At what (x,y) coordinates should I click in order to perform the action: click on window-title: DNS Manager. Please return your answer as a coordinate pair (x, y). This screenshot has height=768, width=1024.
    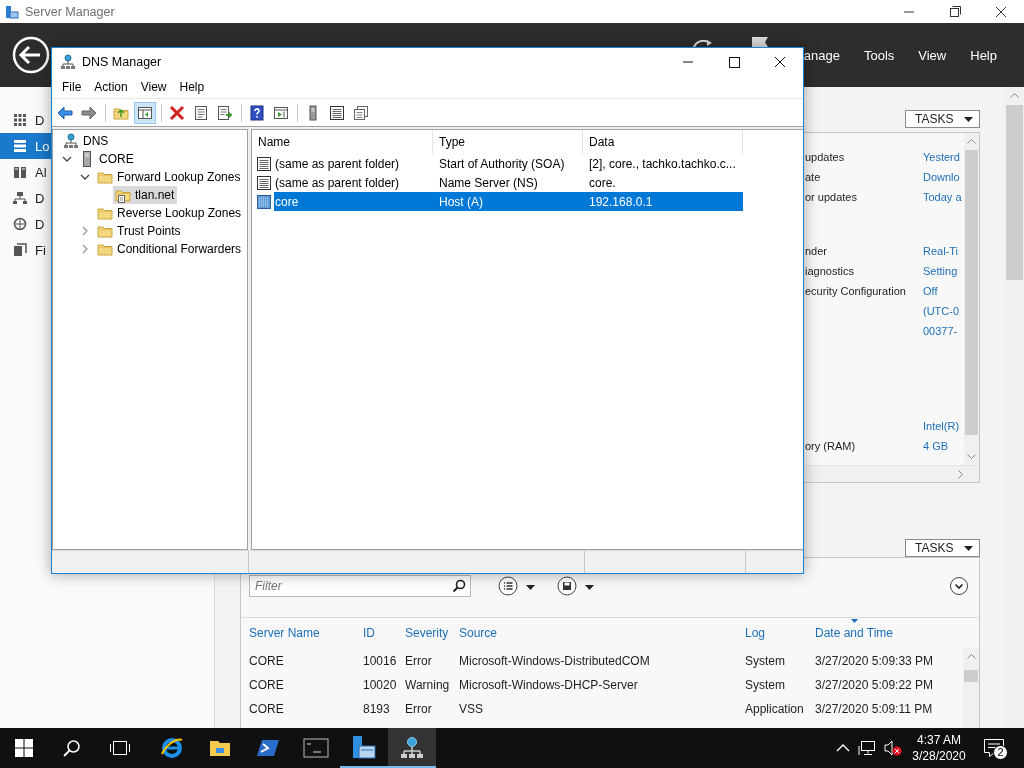
    Looking at the image, I should click on (122, 62).